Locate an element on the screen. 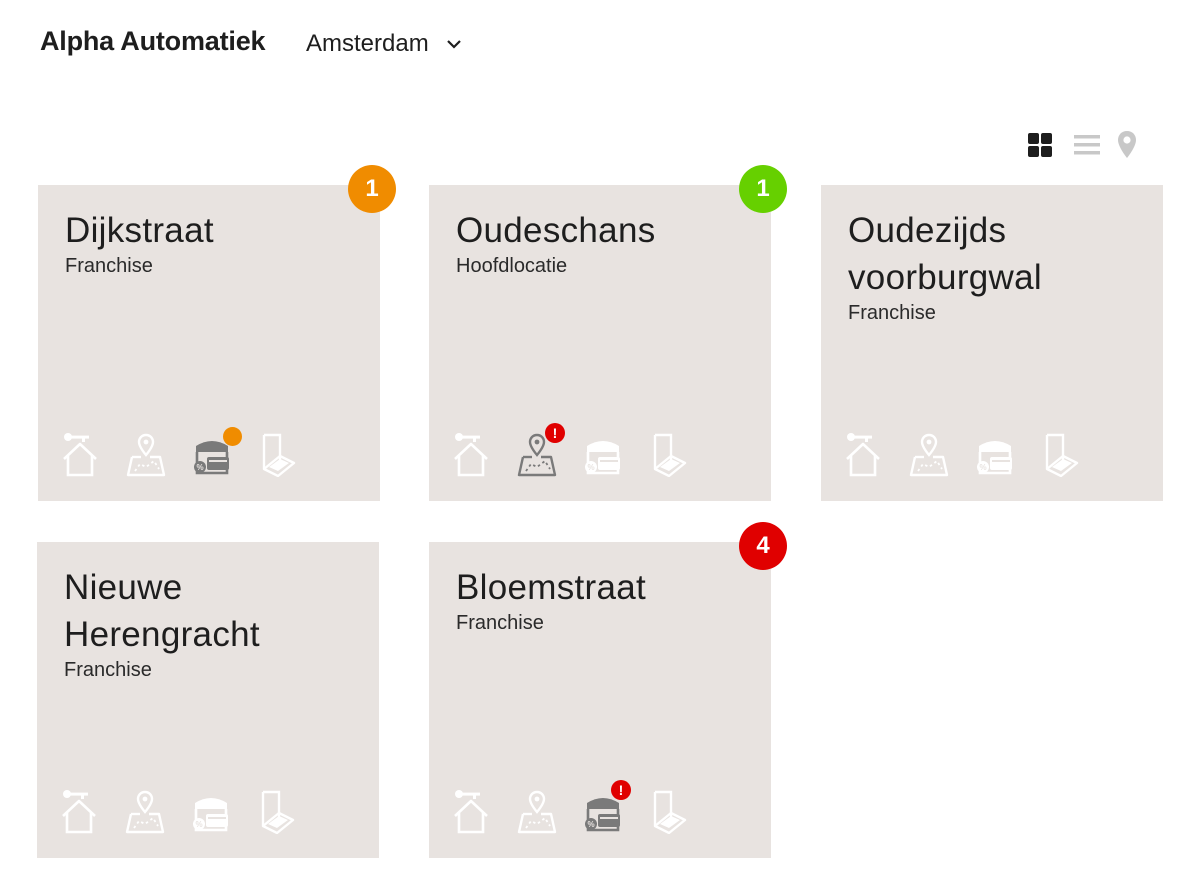 The height and width of the screenshot is (896, 1200). location-title: Nieuwe Herengracht is located at coordinates (162, 611).